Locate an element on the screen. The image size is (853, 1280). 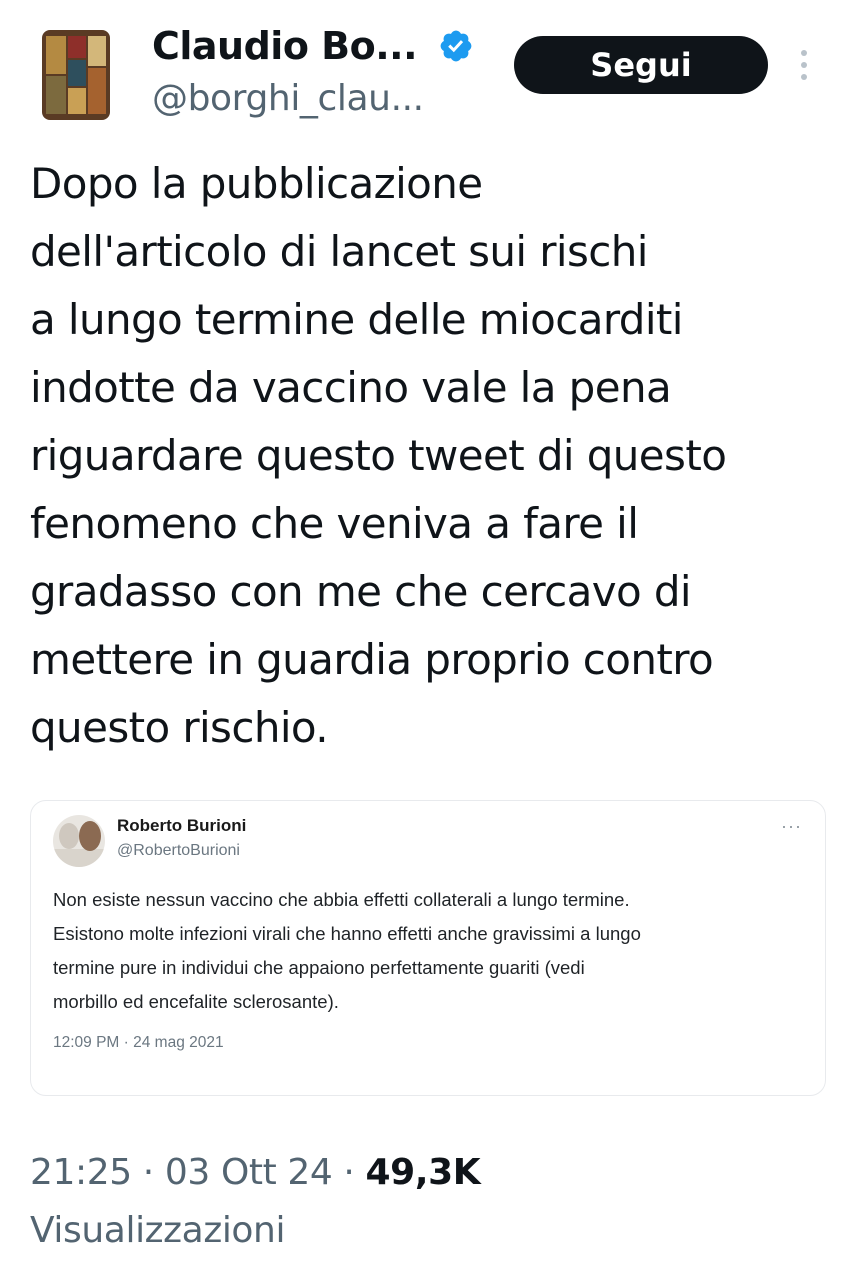
quoted-text-line: morbillo ed encefalite sclerosante). is located at coordinates (196, 1001).